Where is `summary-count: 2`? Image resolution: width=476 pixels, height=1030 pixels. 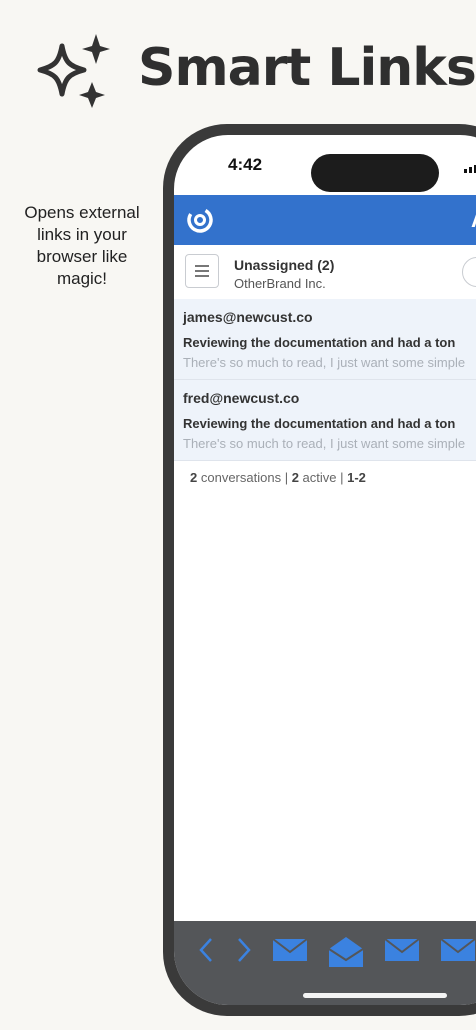 summary-count: 2 is located at coordinates (194, 477).